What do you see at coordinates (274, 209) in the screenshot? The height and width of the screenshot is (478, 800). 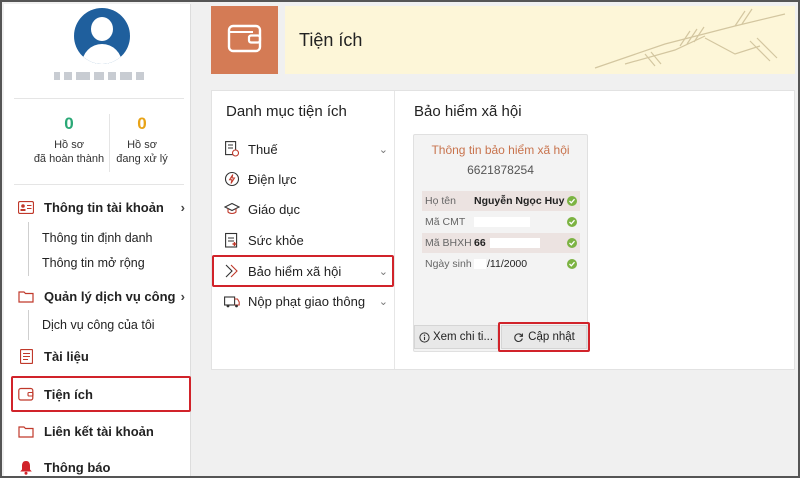 I see `category-label: Giáo dục` at bounding box center [274, 209].